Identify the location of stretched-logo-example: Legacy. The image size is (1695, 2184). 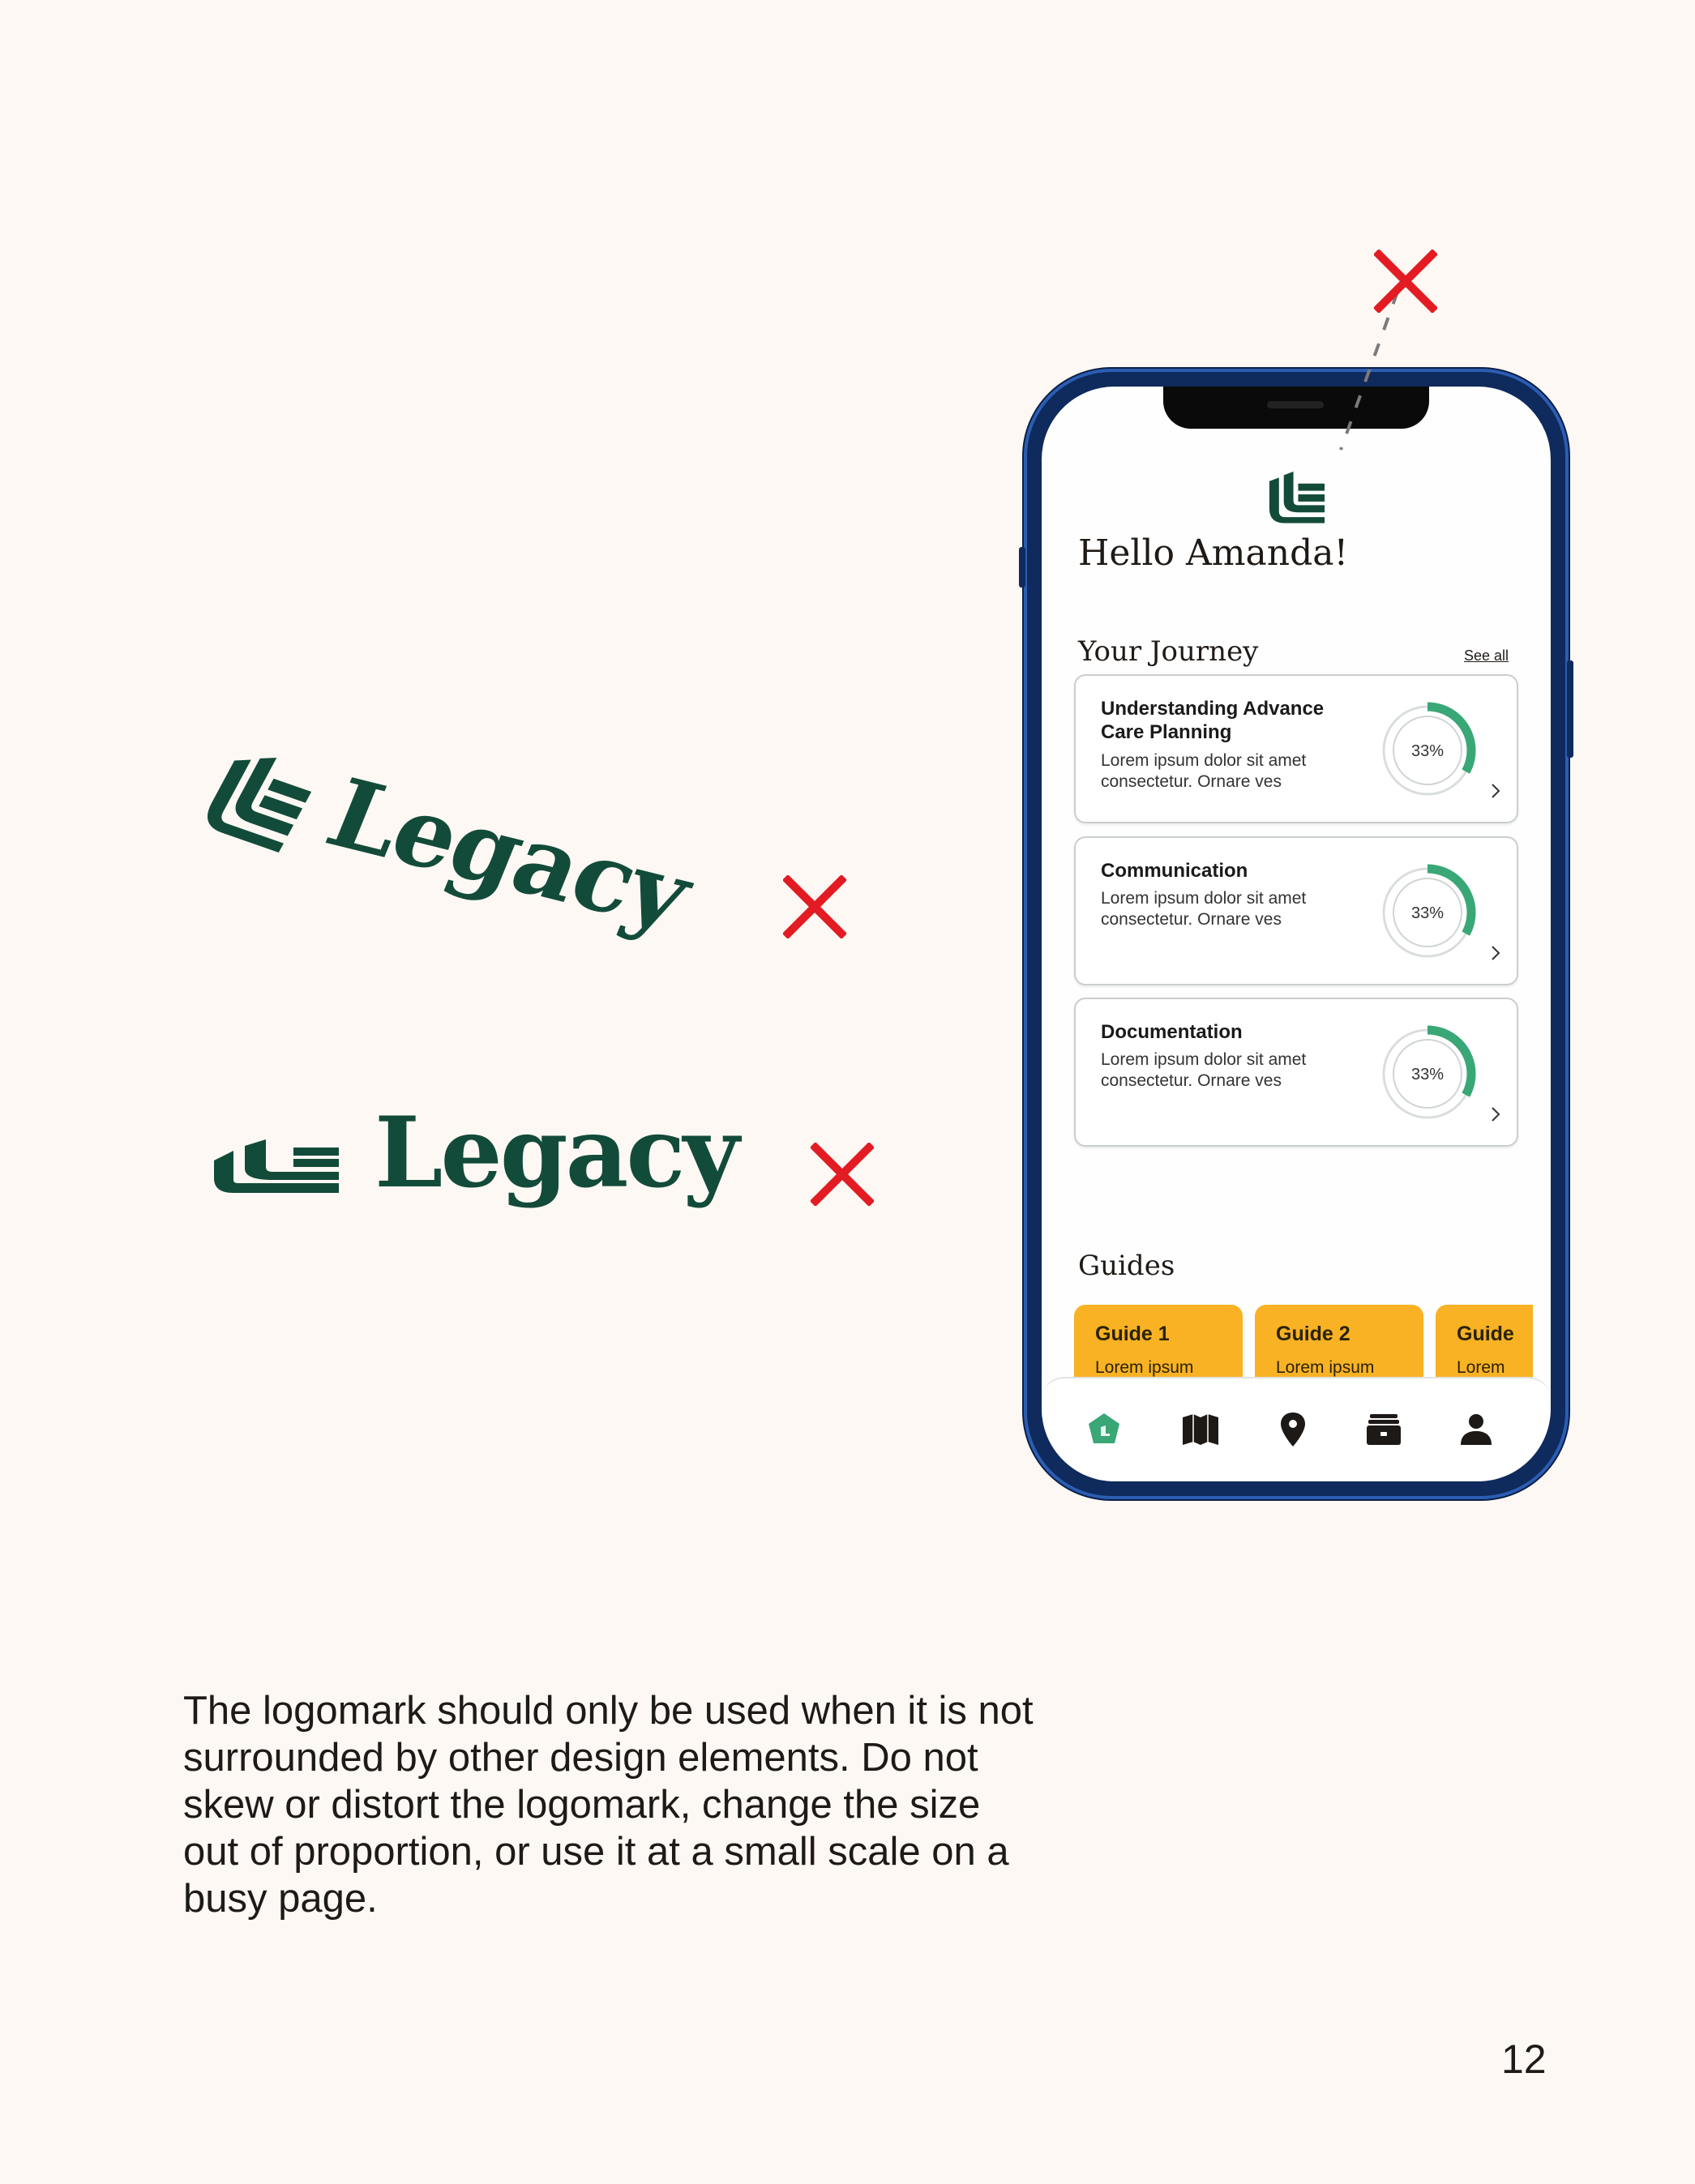
(476, 1164).